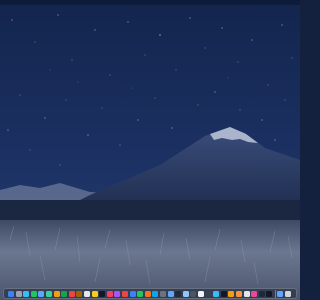 The width and height of the screenshot is (320, 300). What do you see at coordinates (261, 294) in the screenshot?
I see `voice-memos-icon` at bounding box center [261, 294].